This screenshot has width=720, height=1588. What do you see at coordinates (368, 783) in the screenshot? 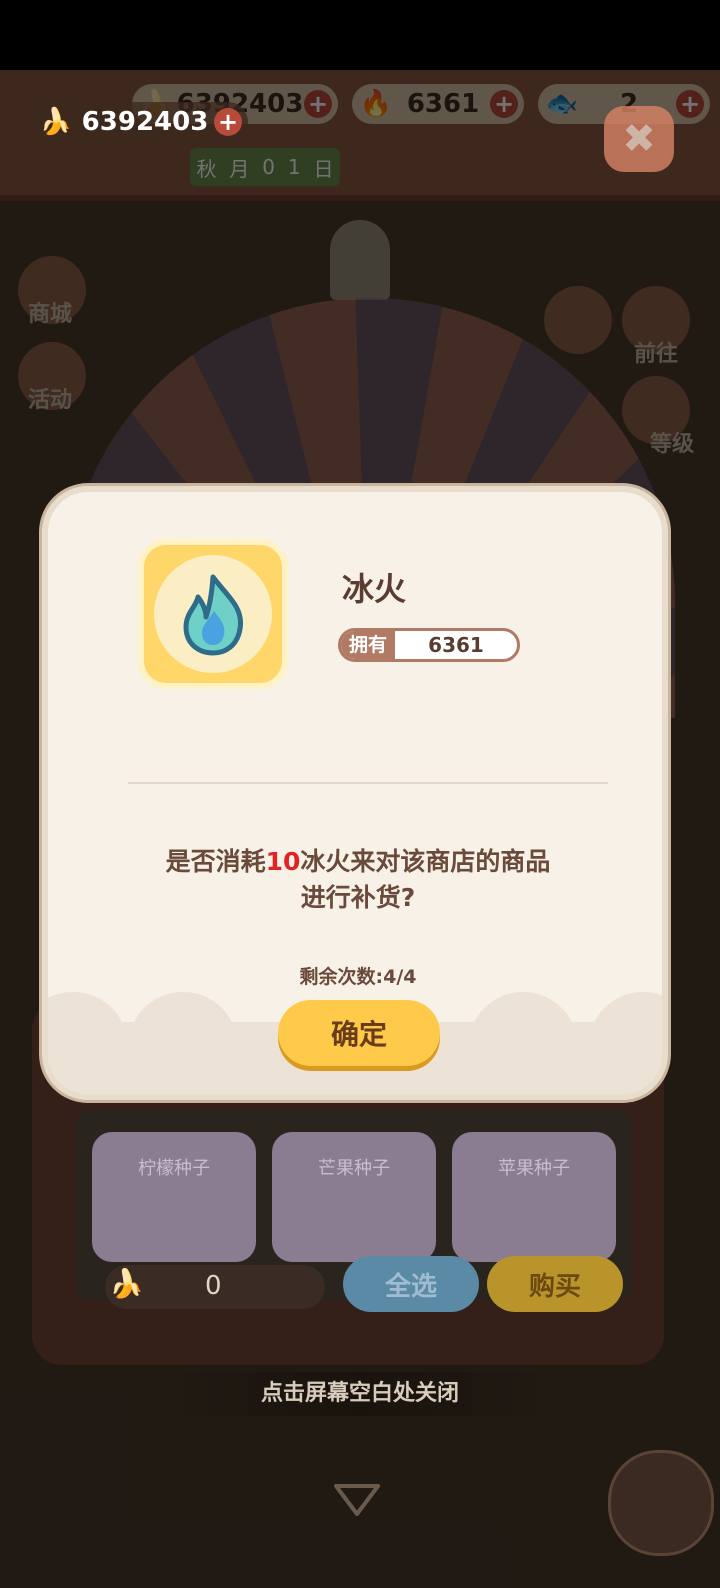
I see `divider` at bounding box center [368, 783].